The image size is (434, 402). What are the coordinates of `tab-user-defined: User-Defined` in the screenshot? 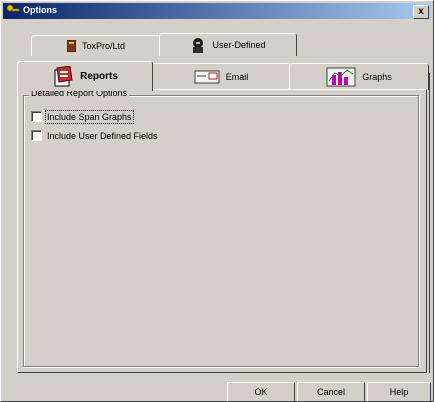 It's located at (228, 44).